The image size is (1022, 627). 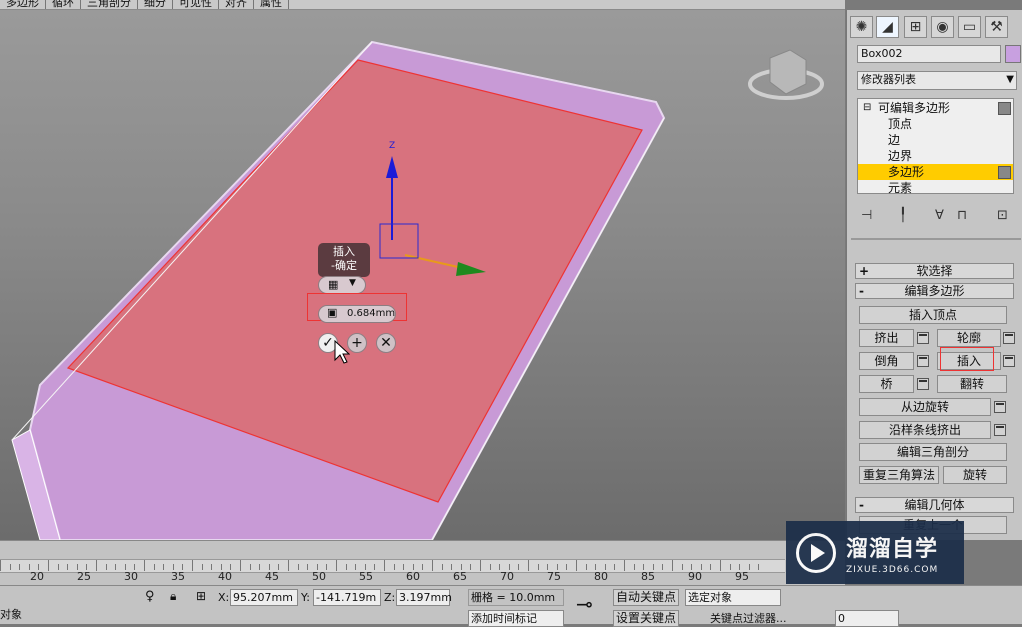 What do you see at coordinates (866, 215) in the screenshot?
I see `pin-stack-icon: ⊣` at bounding box center [866, 215].